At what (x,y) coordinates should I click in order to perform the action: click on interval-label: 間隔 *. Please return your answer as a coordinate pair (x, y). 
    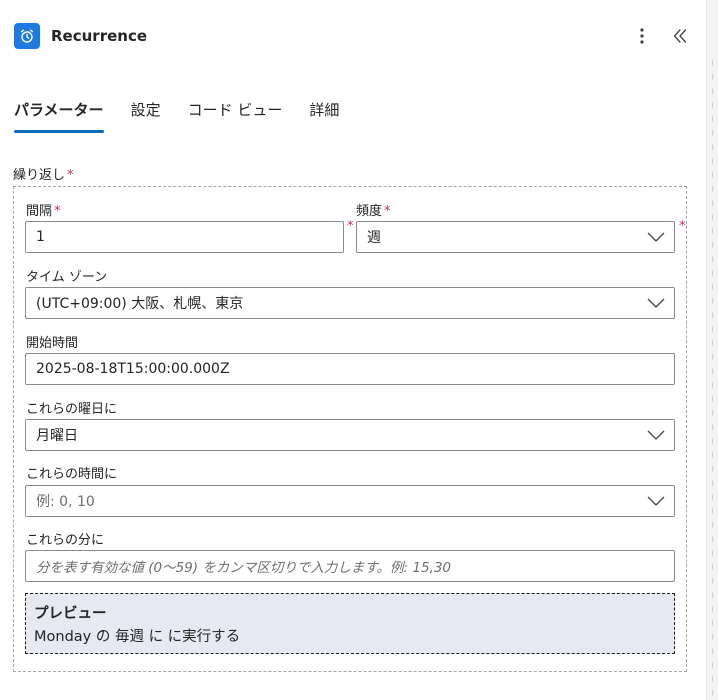
    Looking at the image, I should click on (43, 209).